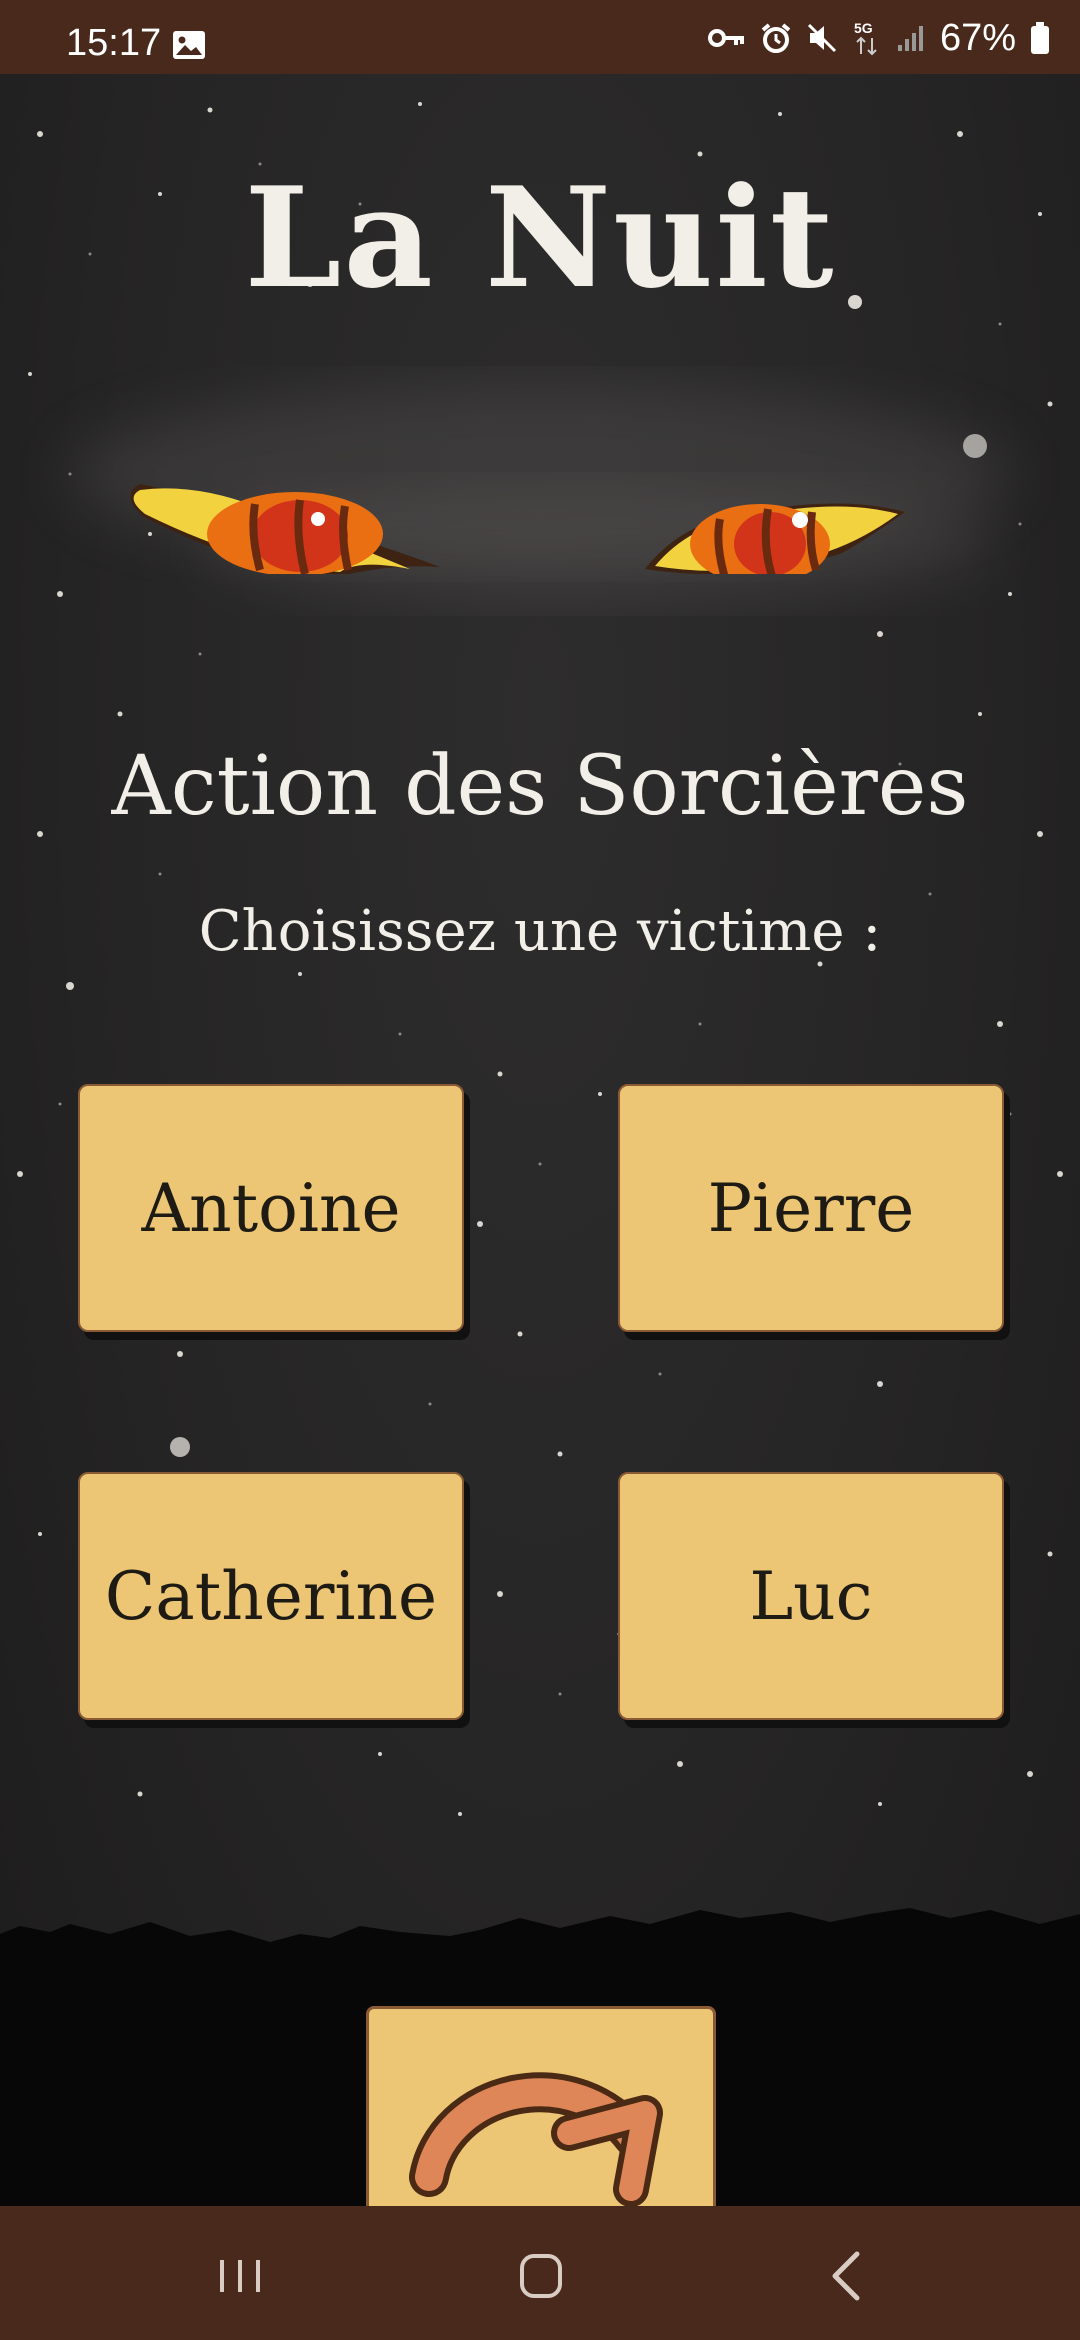 The width and height of the screenshot is (1080, 2340). Describe the element at coordinates (271, 1596) in the screenshot. I see `victim-button-catherine: Catherine` at that location.